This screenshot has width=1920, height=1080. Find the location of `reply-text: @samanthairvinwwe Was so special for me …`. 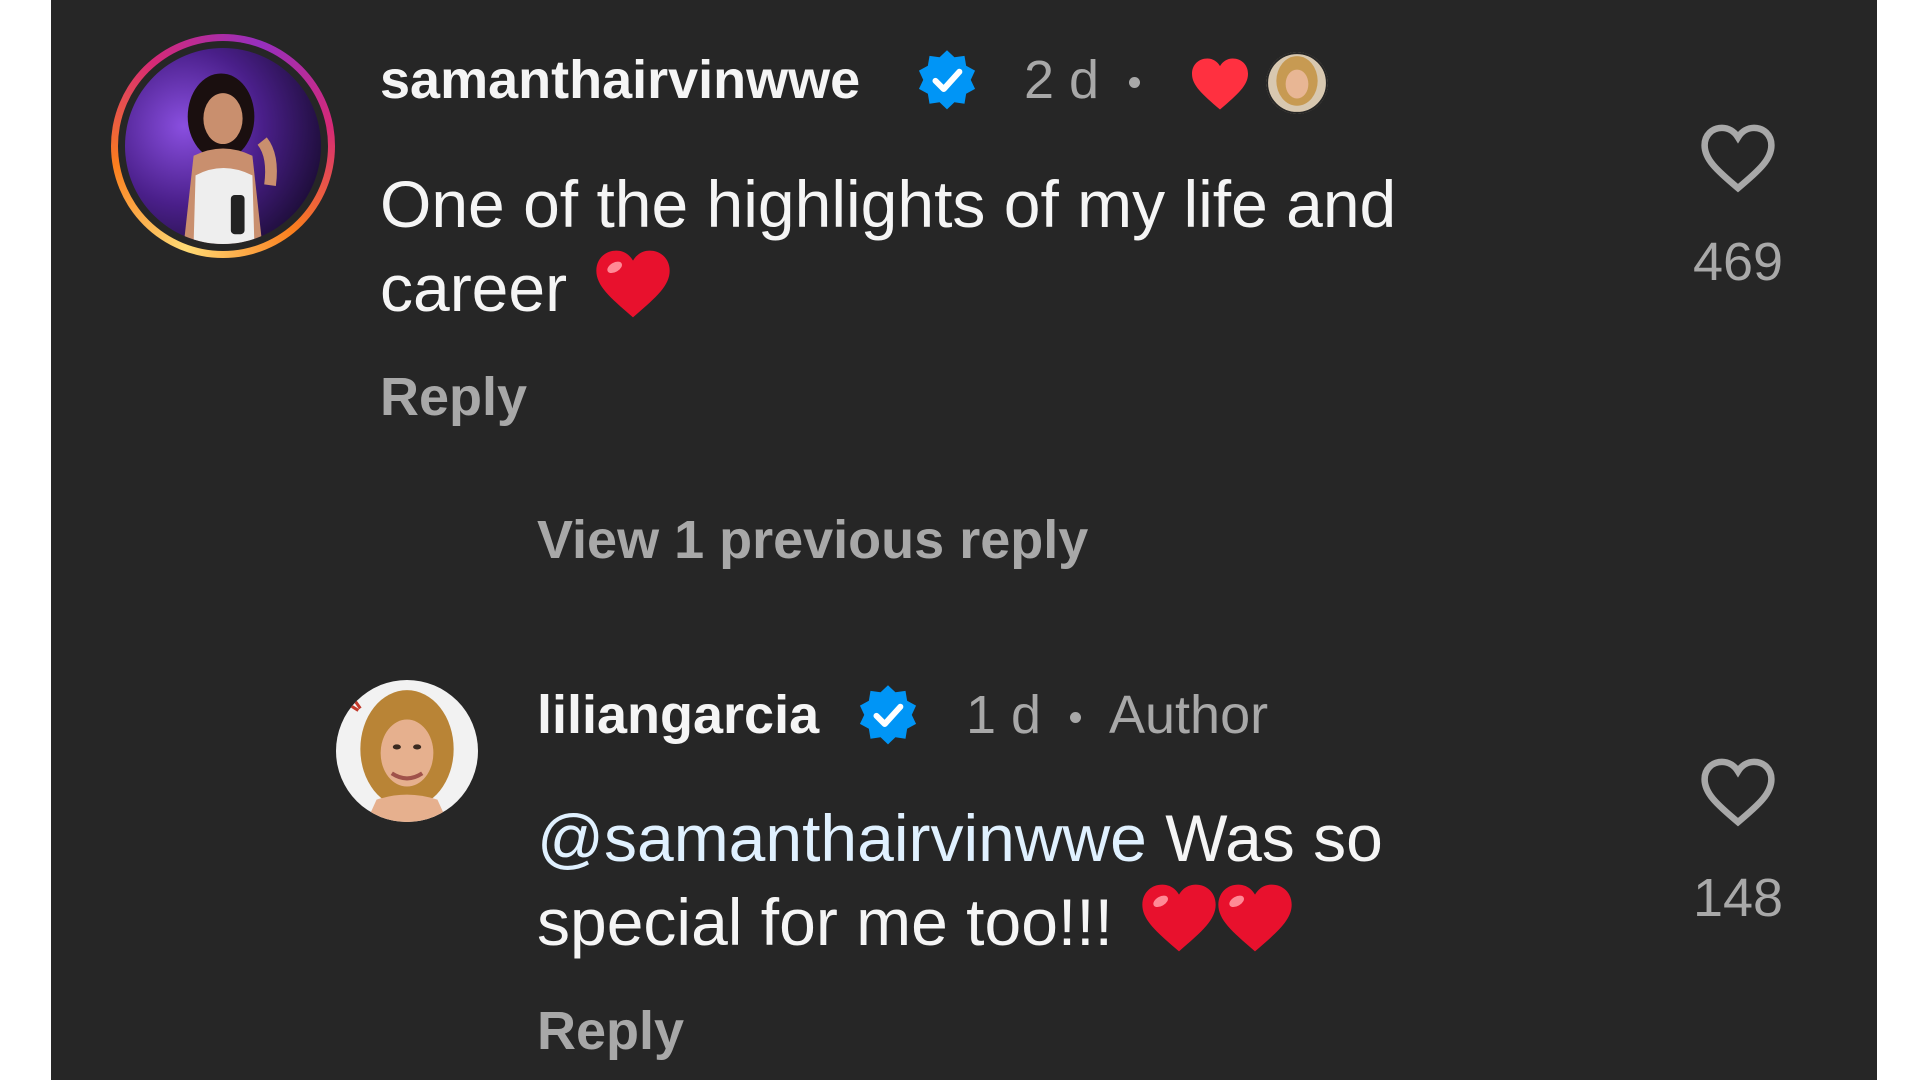

reply-text: @samanthairvinwwe Was so special for me … is located at coordinates (1097, 880).